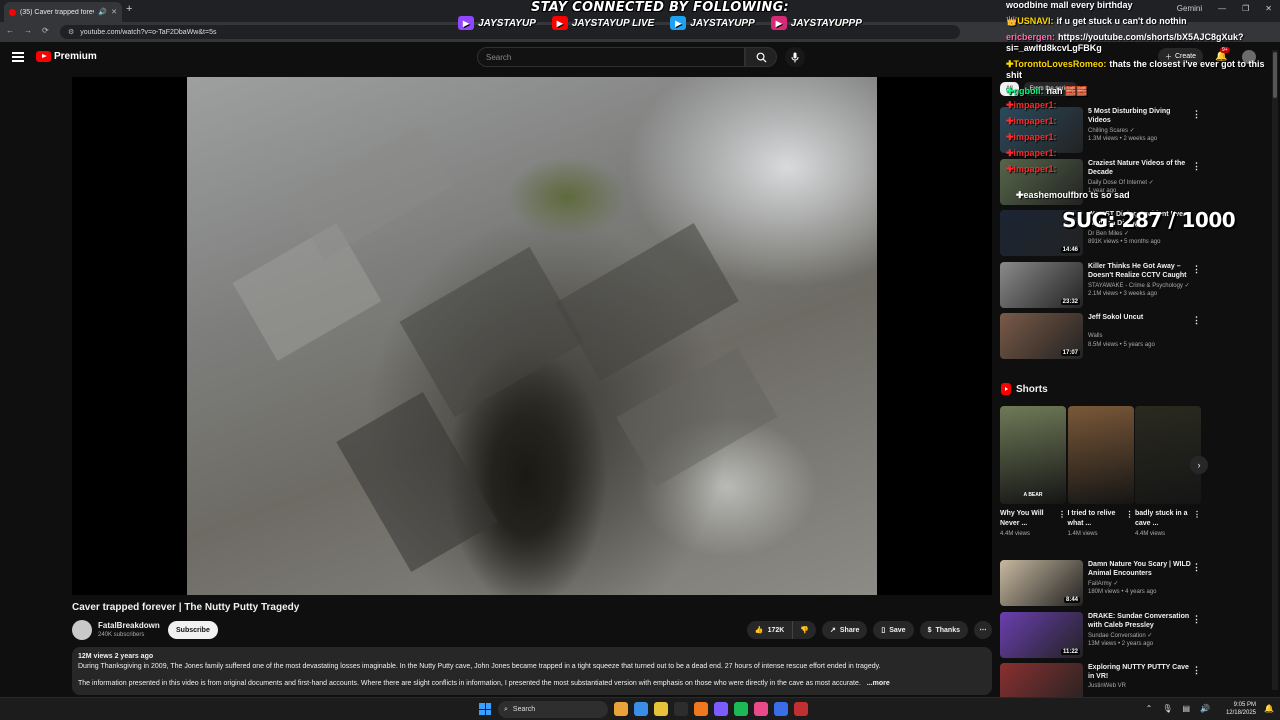  Describe the element at coordinates (611, 57) in the screenshot. I see `search-input: Search` at that location.